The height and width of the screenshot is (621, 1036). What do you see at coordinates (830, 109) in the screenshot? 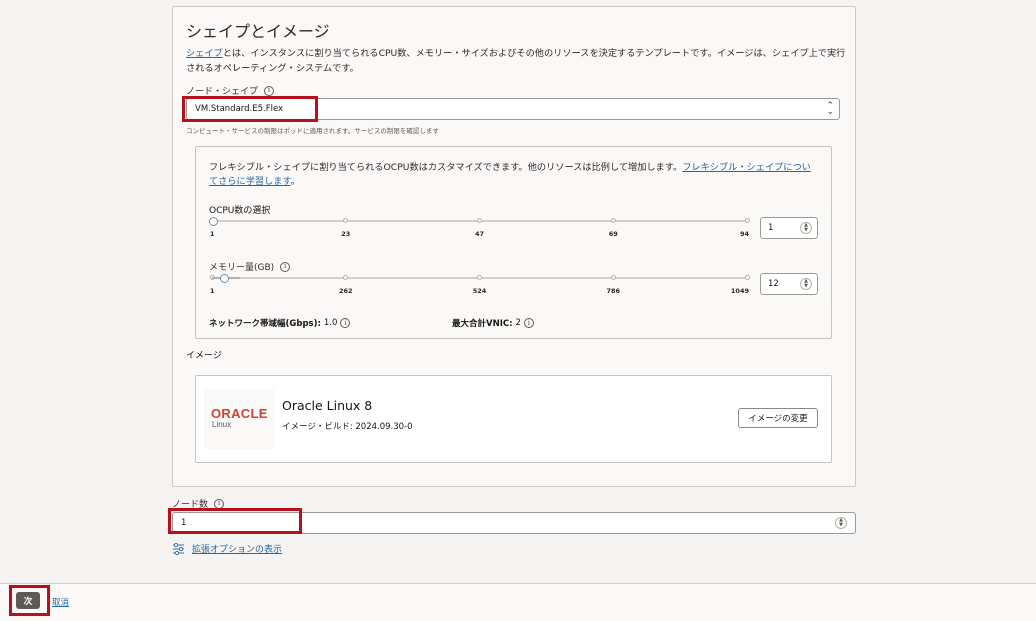
I see `chevron-updown-icon: ⌃ ⌄` at bounding box center [830, 109].